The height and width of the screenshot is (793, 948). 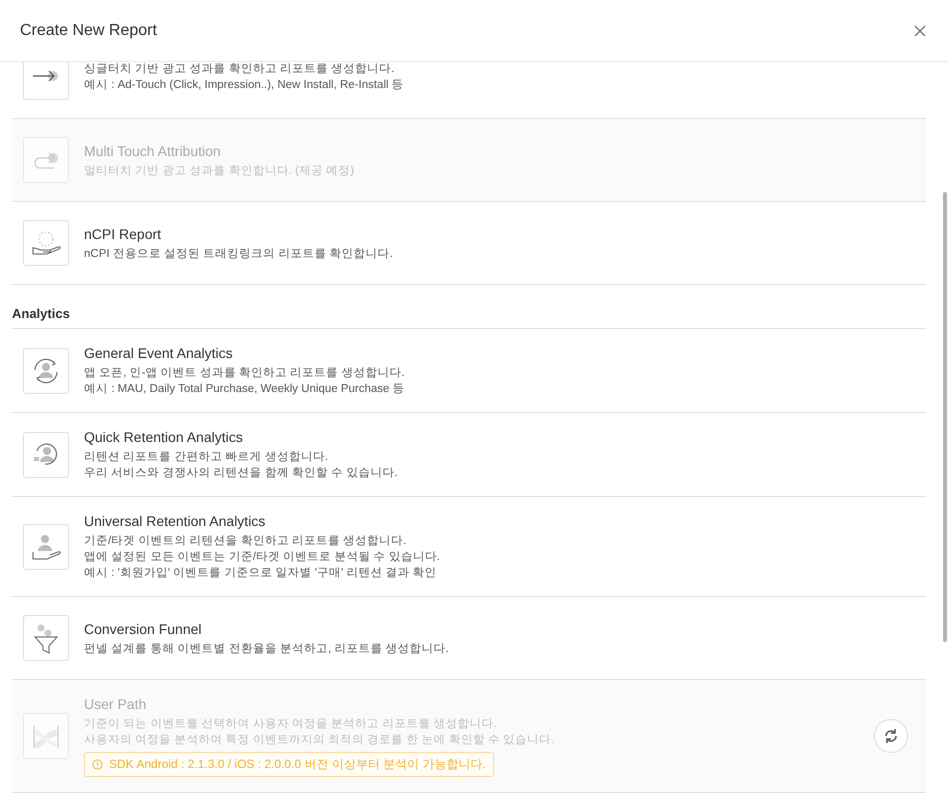 What do you see at coordinates (46, 638) in the screenshot?
I see `funnel-icon` at bounding box center [46, 638].